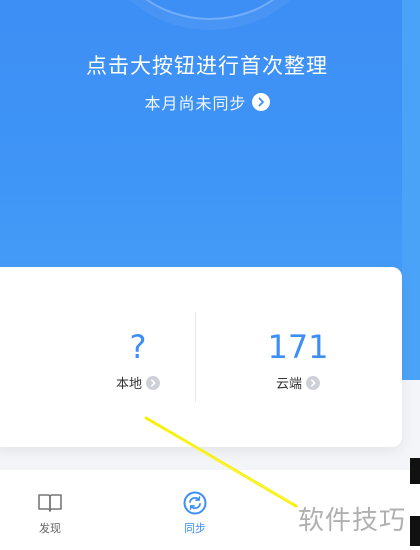 The width and height of the screenshot is (420, 550). What do you see at coordinates (50, 528) in the screenshot?
I see `tab-discover-label: 发现` at bounding box center [50, 528].